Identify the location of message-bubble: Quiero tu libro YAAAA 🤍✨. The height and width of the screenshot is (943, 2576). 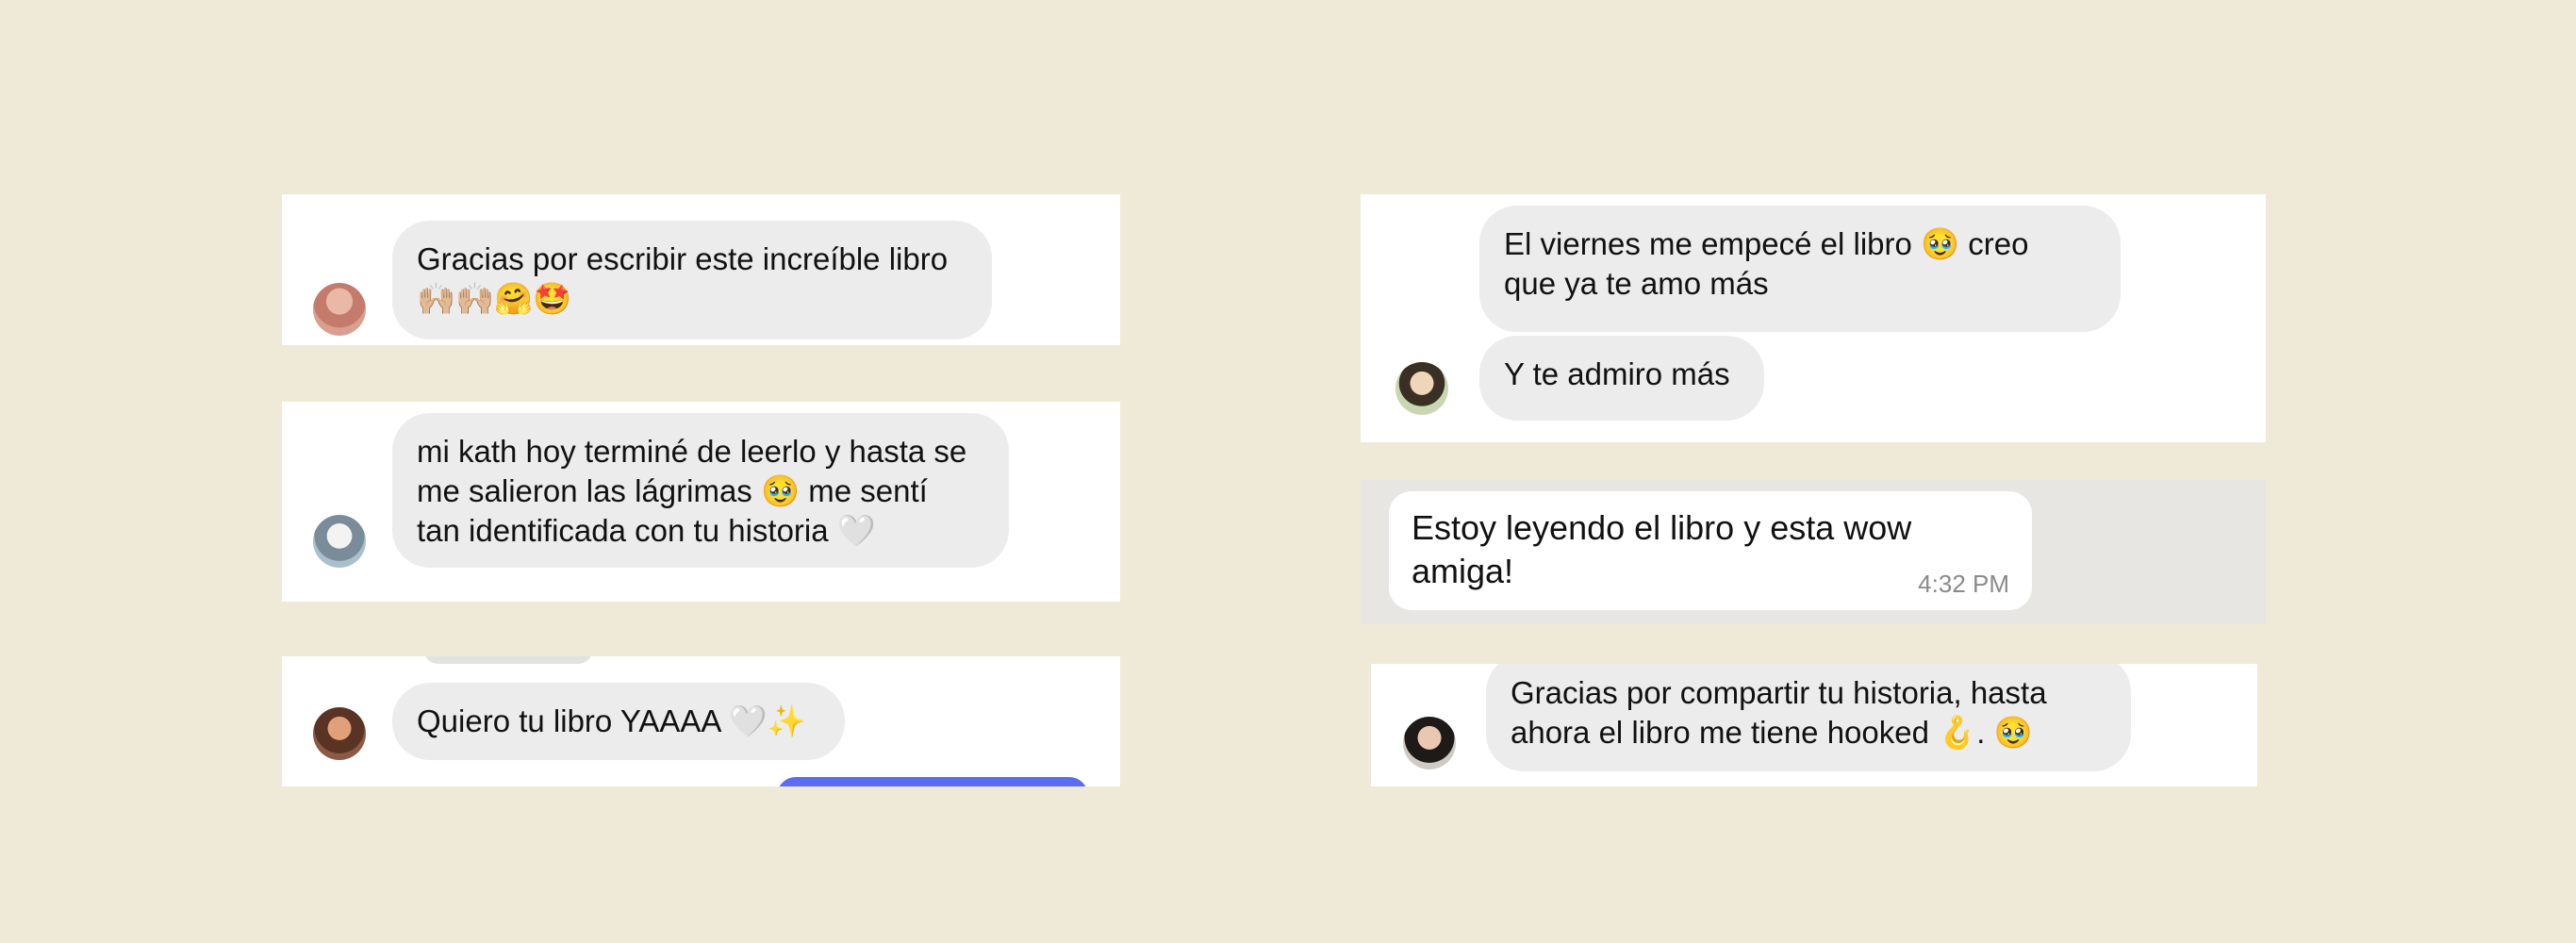
(618, 721).